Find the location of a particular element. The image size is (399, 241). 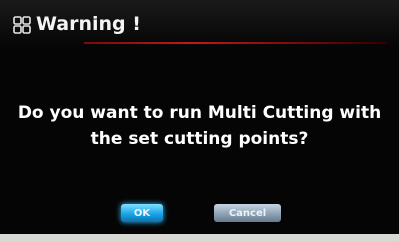

cancel-button: Cancel is located at coordinates (247, 213).